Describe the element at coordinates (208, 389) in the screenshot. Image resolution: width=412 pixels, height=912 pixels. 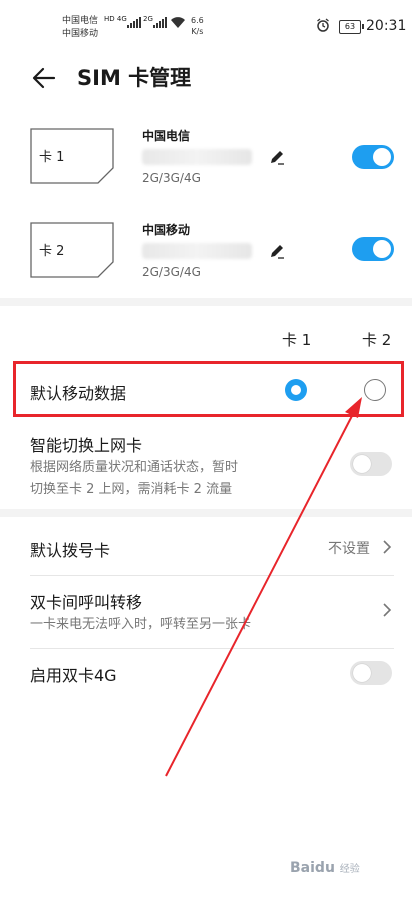
I see `annotation-highlight-box` at that location.